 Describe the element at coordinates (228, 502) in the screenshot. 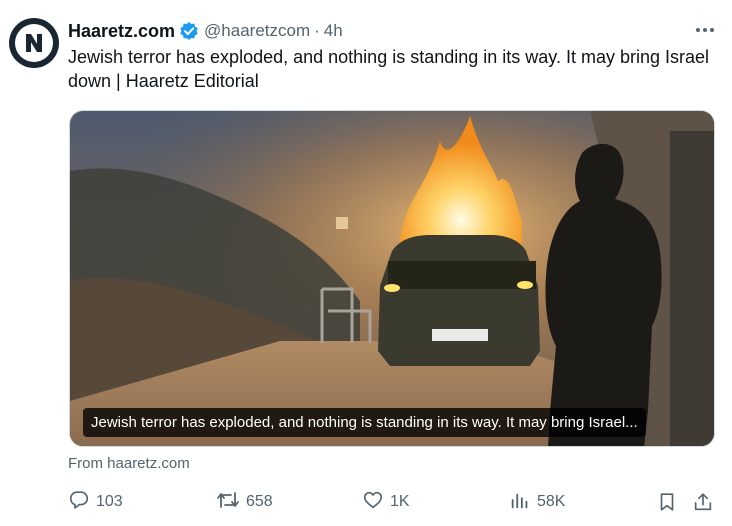

I see `repost-icon` at that location.